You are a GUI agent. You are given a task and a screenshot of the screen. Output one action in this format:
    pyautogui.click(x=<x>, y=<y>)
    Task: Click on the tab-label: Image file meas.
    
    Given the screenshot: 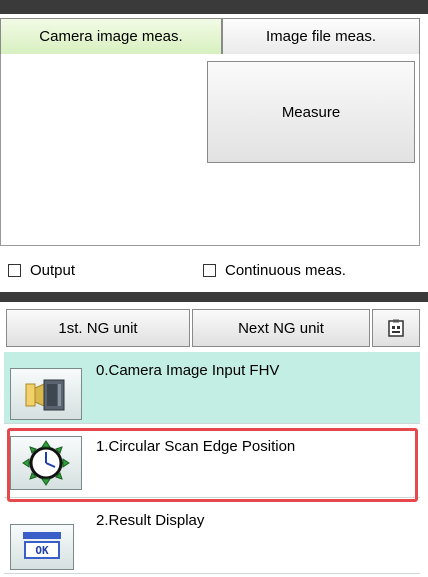 What is the action you would take?
    pyautogui.click(x=321, y=36)
    